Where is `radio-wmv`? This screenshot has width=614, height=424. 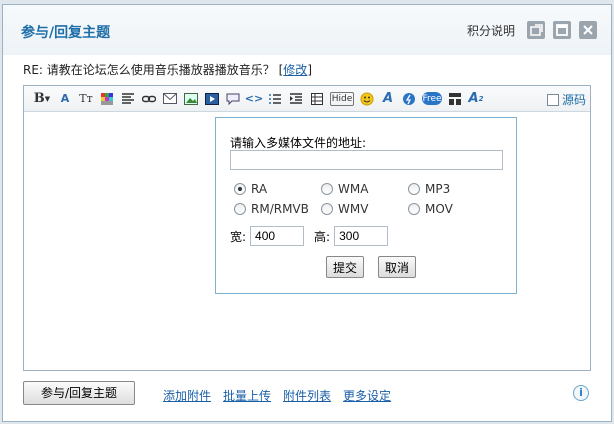 radio-wmv is located at coordinates (327, 209).